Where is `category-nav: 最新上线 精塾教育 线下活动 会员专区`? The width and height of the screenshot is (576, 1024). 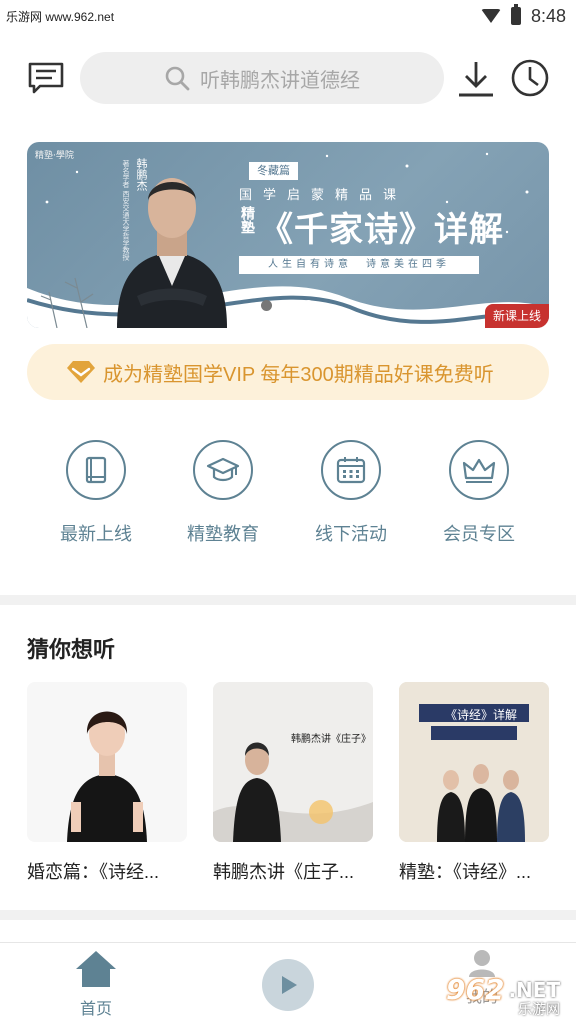 category-nav: 最新上线 精塾教育 线下活动 会员专区 is located at coordinates (288, 495).